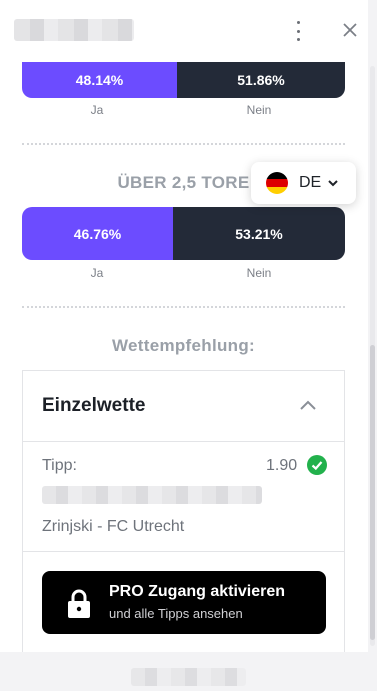  I want to click on no-segment: 53.21%, so click(259, 233).